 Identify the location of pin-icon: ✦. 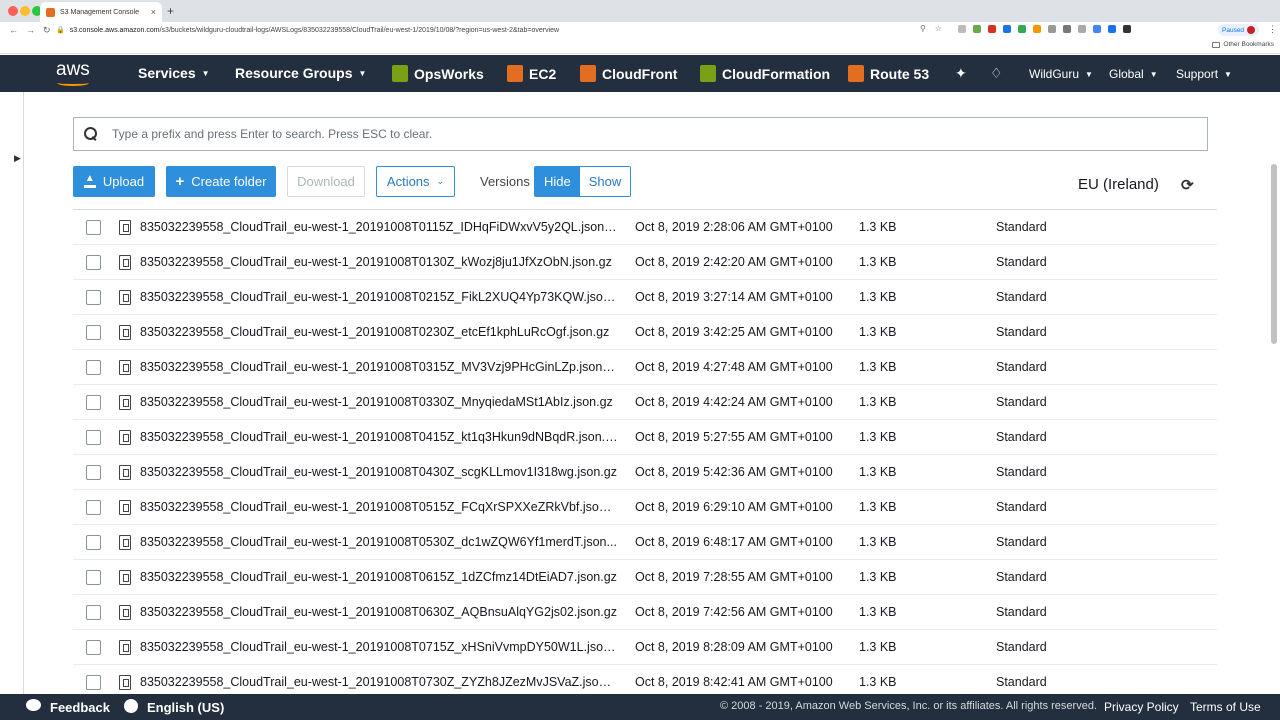
(961, 73).